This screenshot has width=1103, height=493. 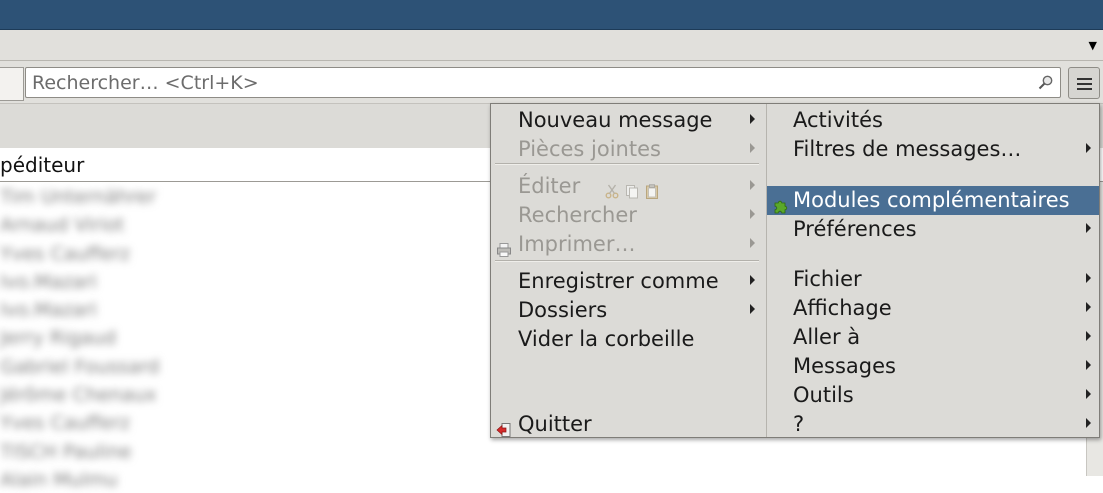 I want to click on list-item: Alain Mulmu, so click(x=250, y=479).